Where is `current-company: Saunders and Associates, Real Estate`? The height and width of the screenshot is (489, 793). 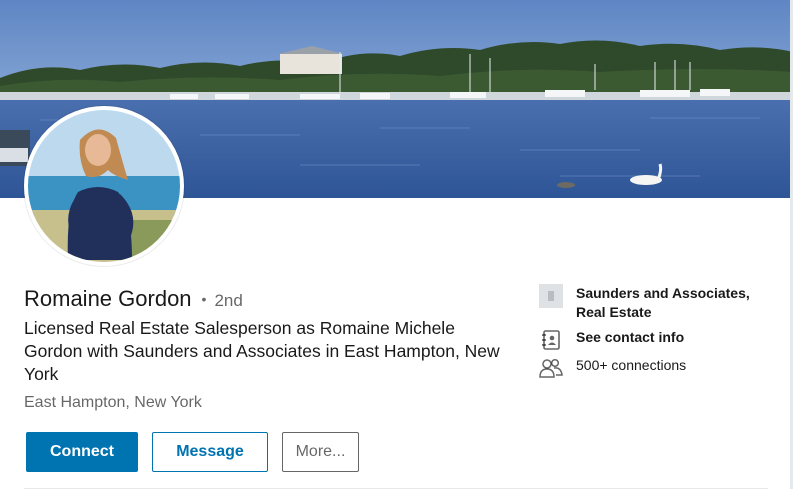
current-company: Saunders and Associates, Real Estate is located at coordinates (652, 303).